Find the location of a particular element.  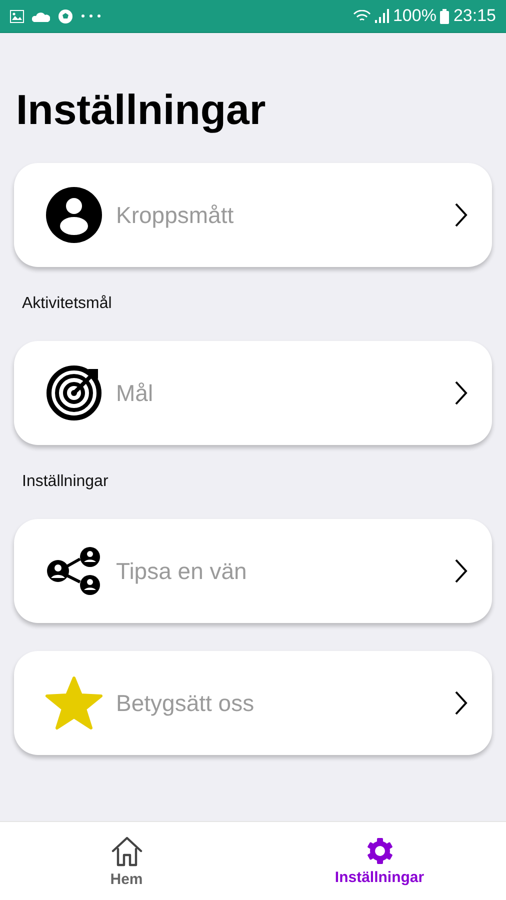

image-icon is located at coordinates (17, 16).